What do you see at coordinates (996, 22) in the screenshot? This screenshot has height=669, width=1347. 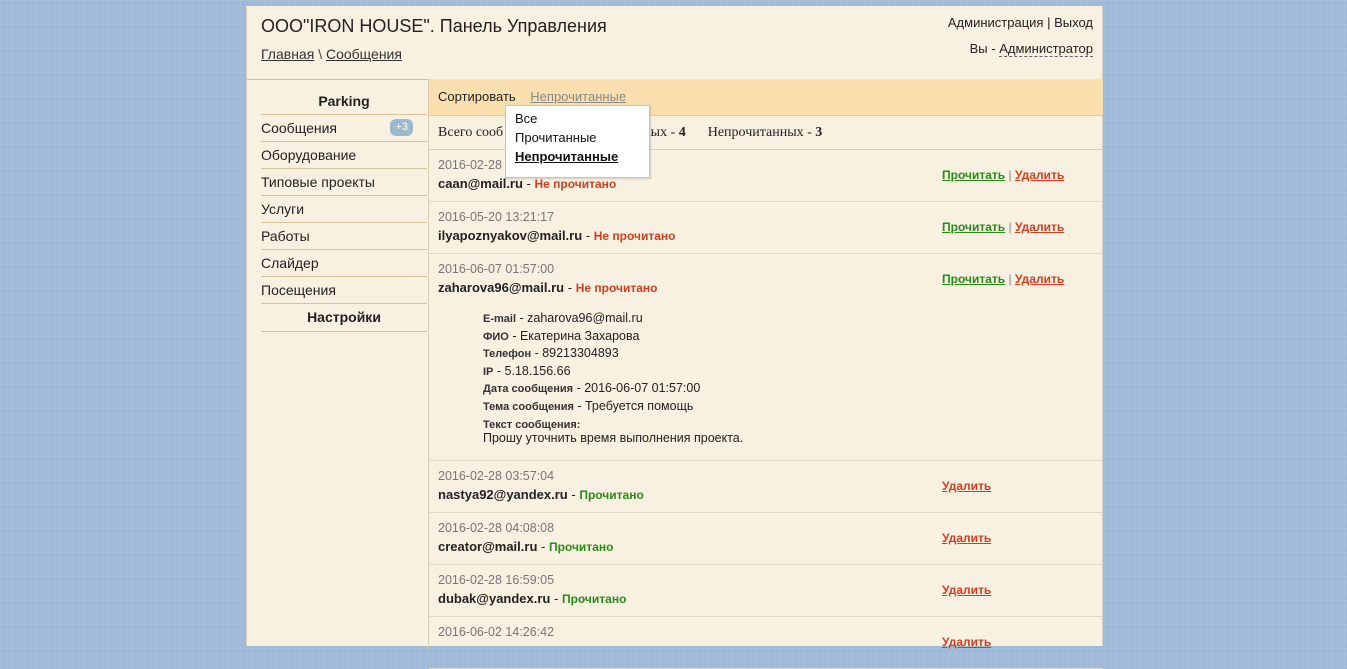 I see `administration-link: Администрация` at bounding box center [996, 22].